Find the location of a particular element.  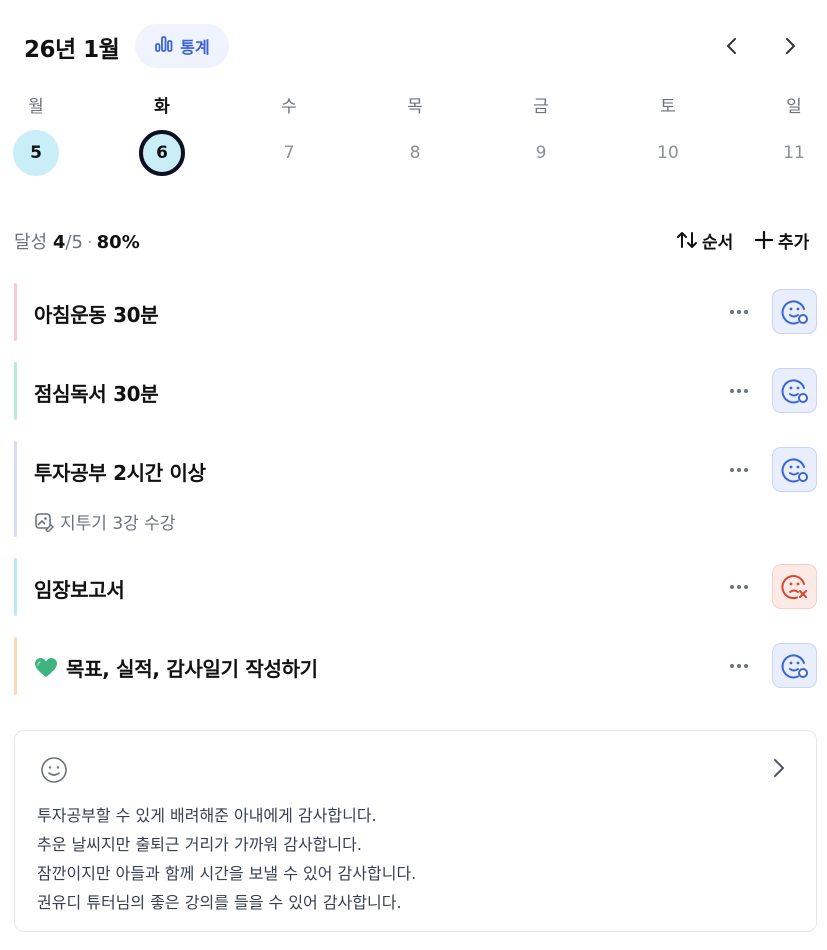

stats-button-label: 통계 is located at coordinates (195, 47).